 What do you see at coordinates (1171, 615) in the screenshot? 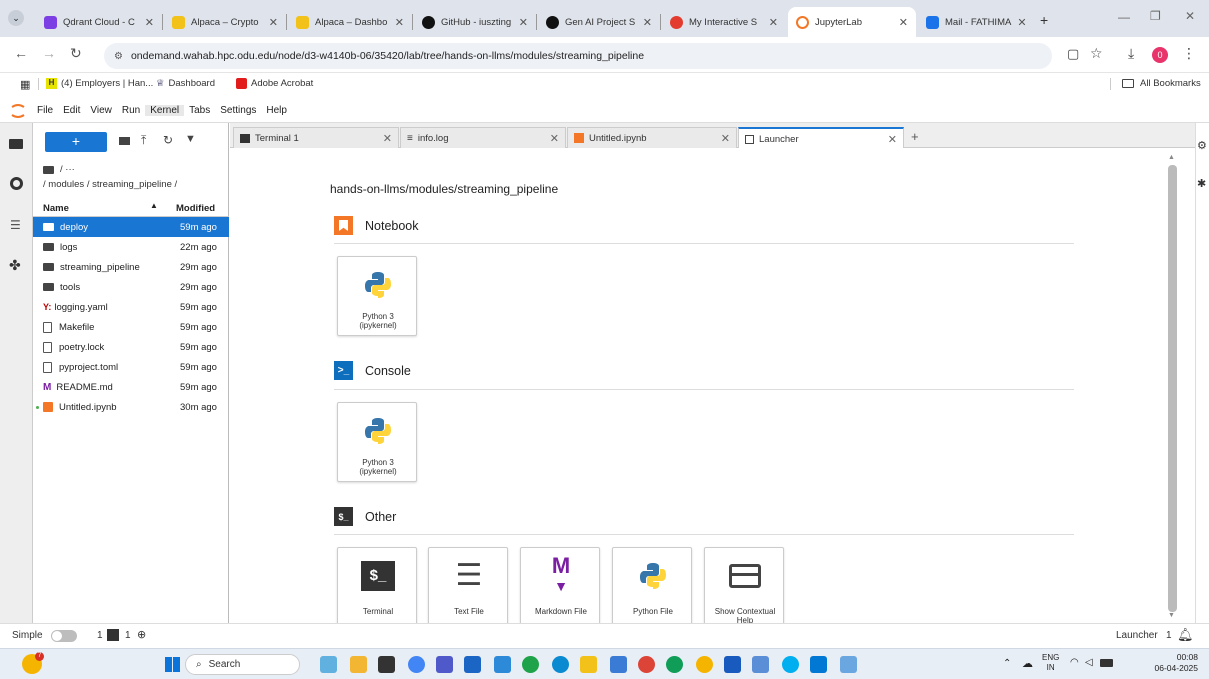
I see `scroll-down-icon: ▼` at bounding box center [1171, 615].